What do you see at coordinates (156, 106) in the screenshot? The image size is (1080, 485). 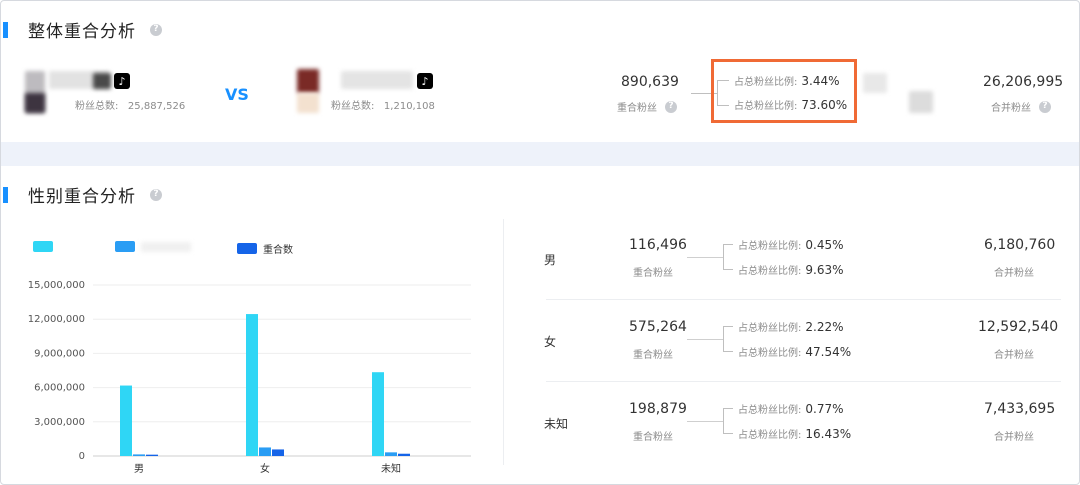 I see `account-a-fans-value: 25,887,526` at bounding box center [156, 106].